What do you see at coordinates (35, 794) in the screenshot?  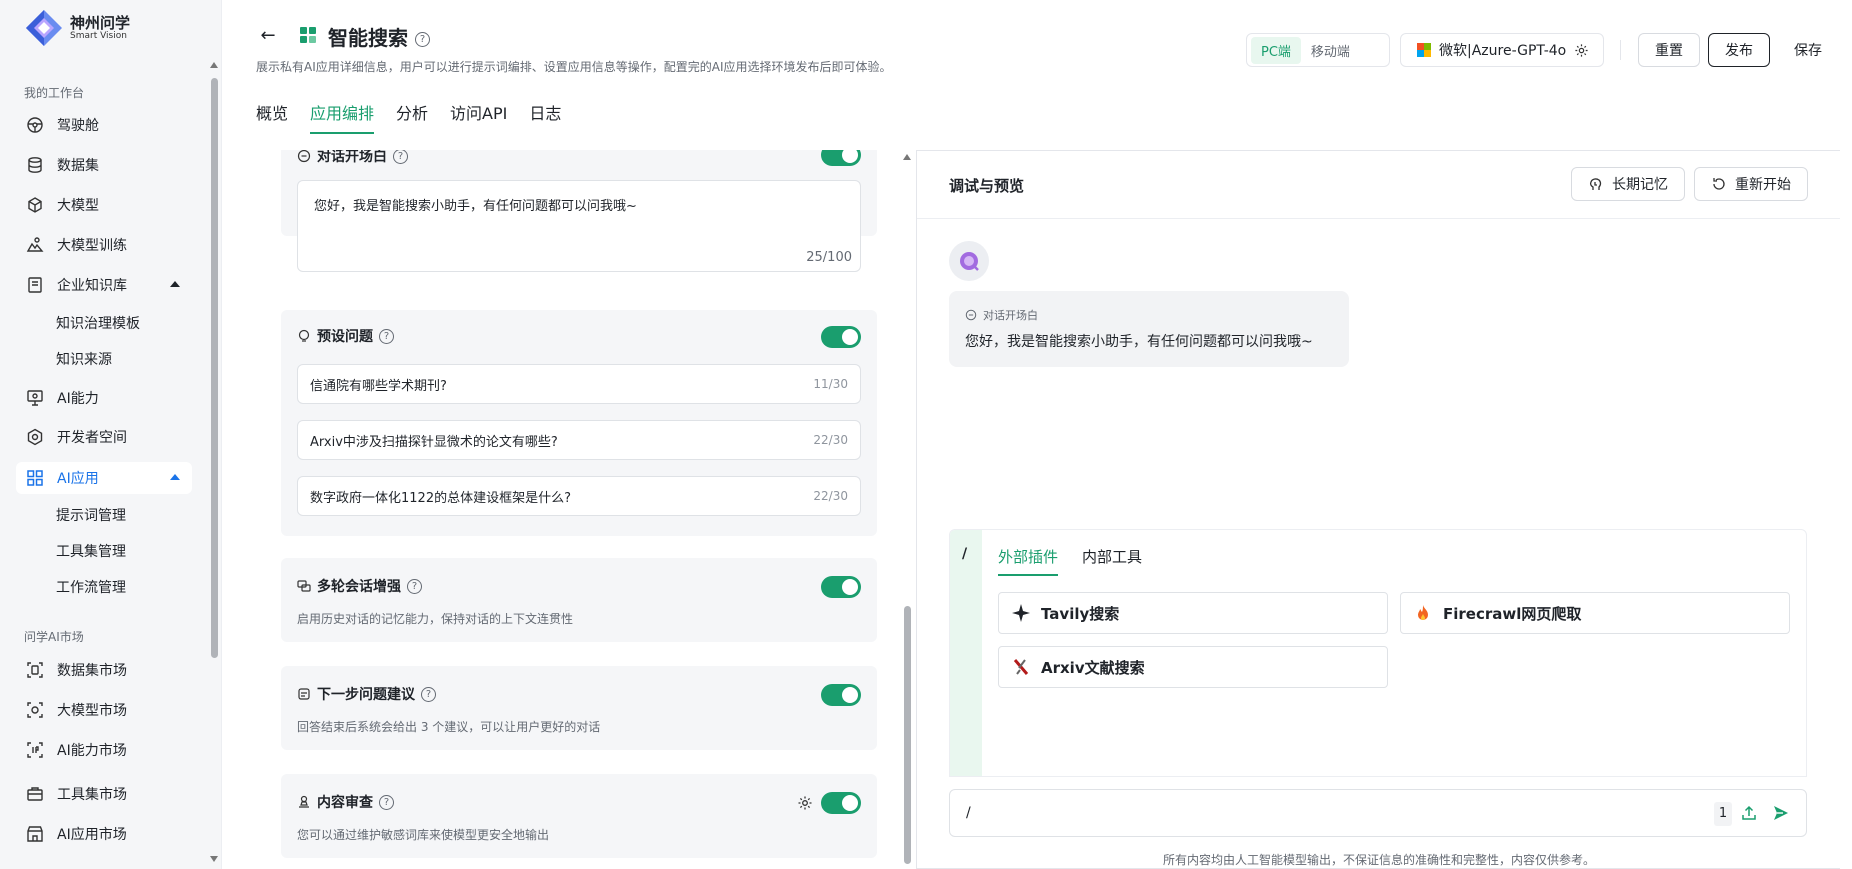 I see `toolbox-icon` at bounding box center [35, 794].